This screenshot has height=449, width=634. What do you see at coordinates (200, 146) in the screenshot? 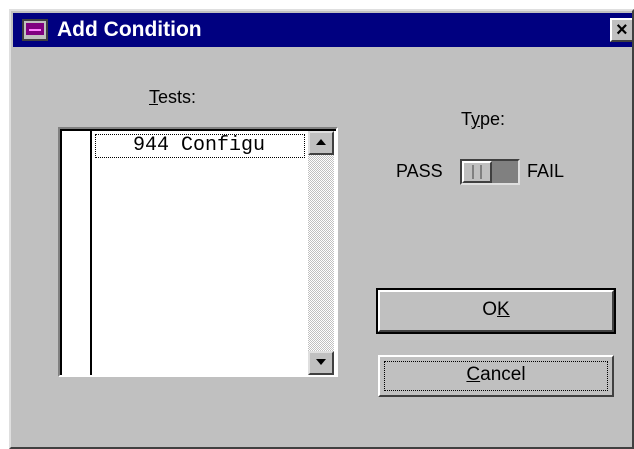
I see `list-item: 944 Configu` at bounding box center [200, 146].